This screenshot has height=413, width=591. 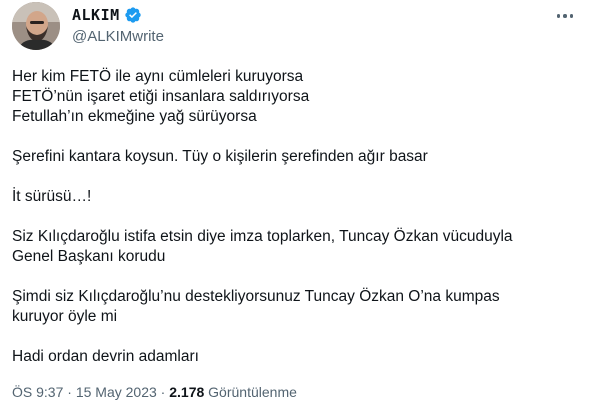 What do you see at coordinates (134, 116) in the screenshot?
I see `tweet-line: Fetullah’ın ekmeğine yağ sürüyorsa` at bounding box center [134, 116].